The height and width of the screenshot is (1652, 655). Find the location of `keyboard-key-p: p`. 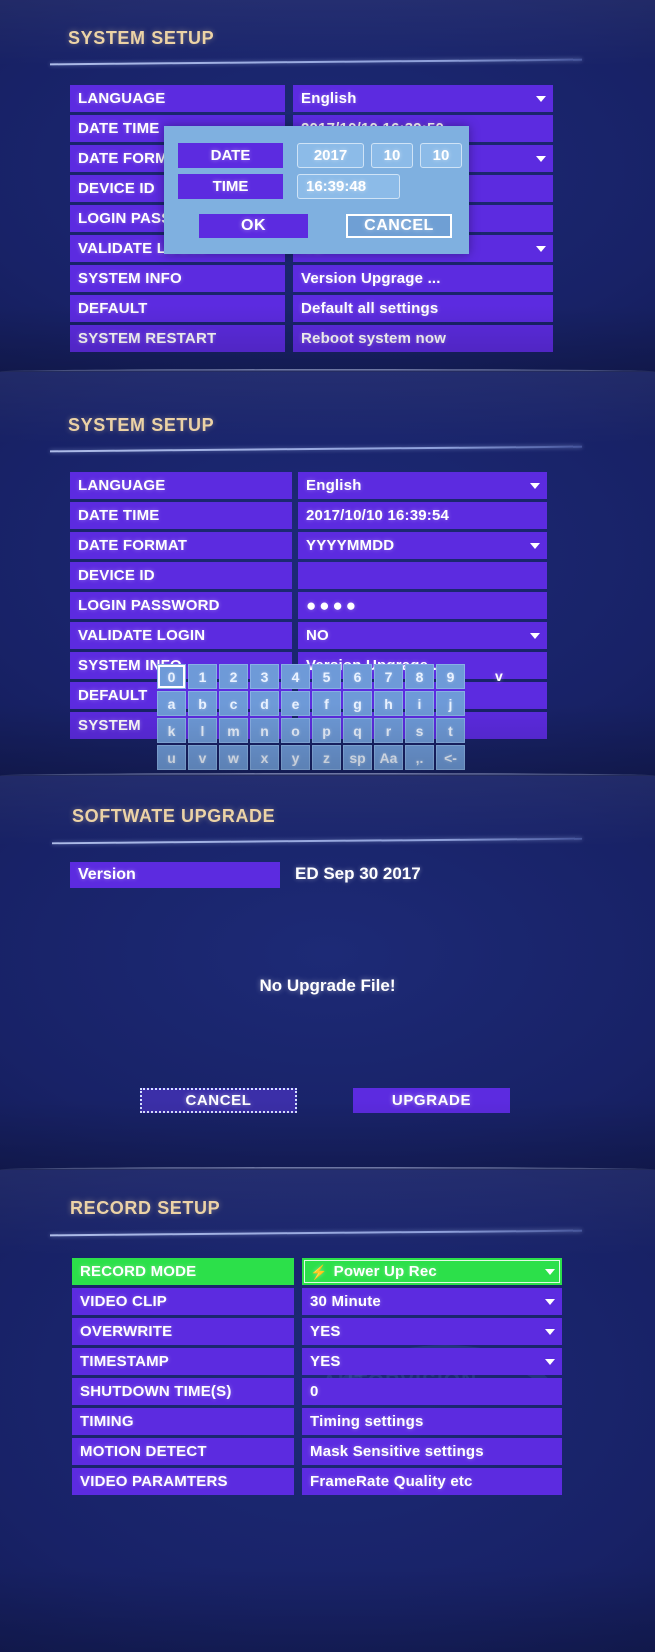

keyboard-key-p: p is located at coordinates (326, 730).